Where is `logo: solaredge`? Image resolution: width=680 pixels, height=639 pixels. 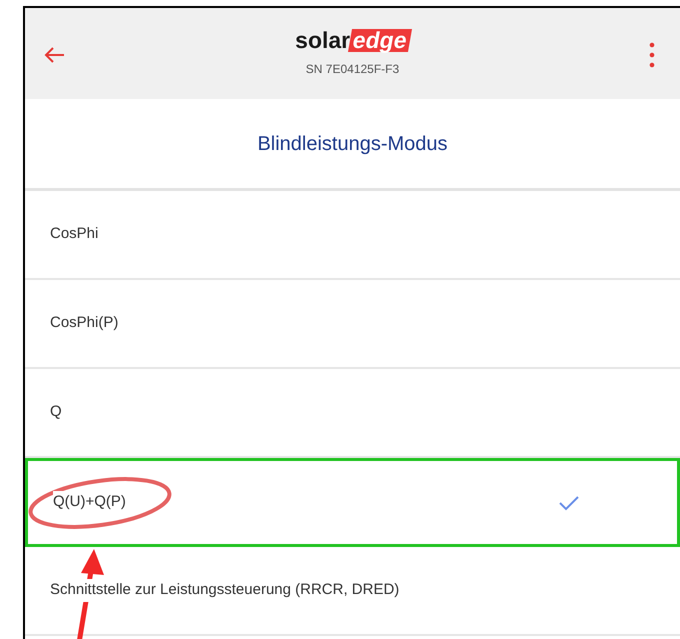 logo: solaredge is located at coordinates (352, 40).